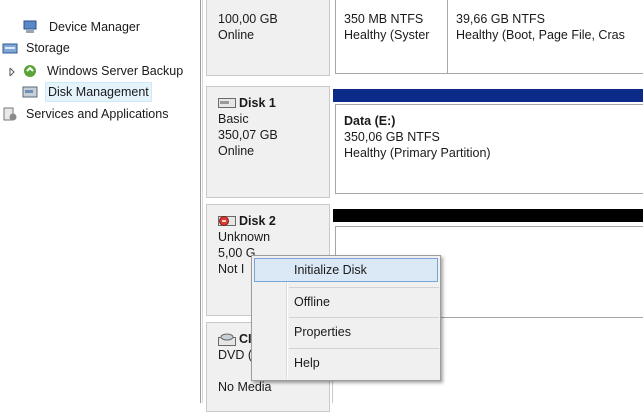  I want to click on server-backup-icon, so click(30, 71).